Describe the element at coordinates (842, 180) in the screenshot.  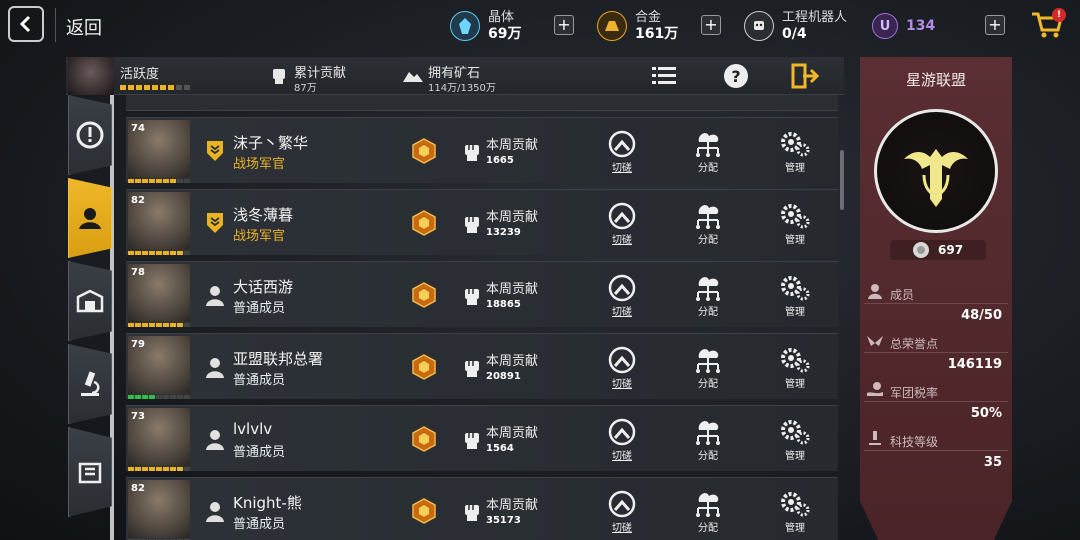
I see `list-scrollbar` at that location.